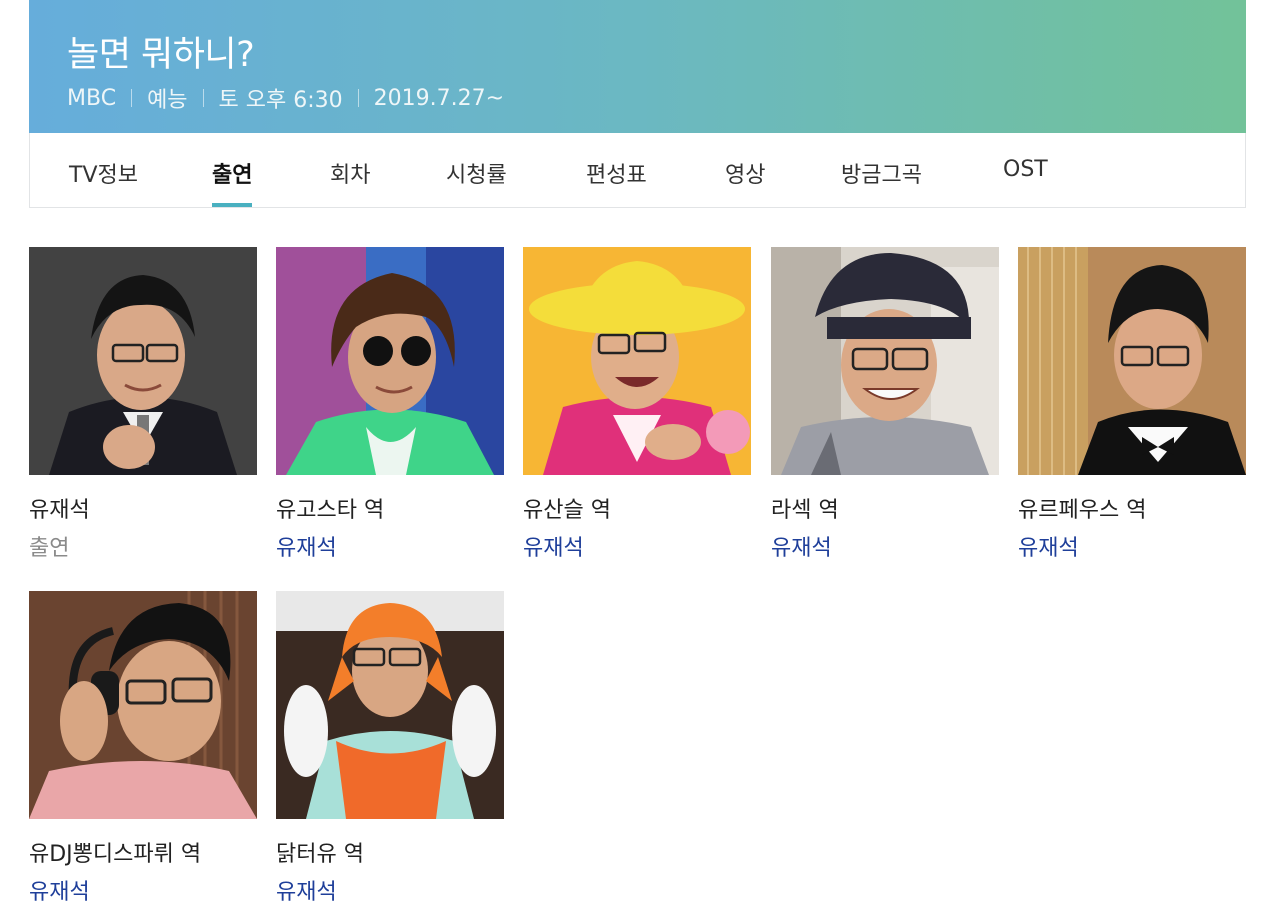 The height and width of the screenshot is (904, 1280). I want to click on cast-card: 라섹 역 유재석, so click(885, 404).